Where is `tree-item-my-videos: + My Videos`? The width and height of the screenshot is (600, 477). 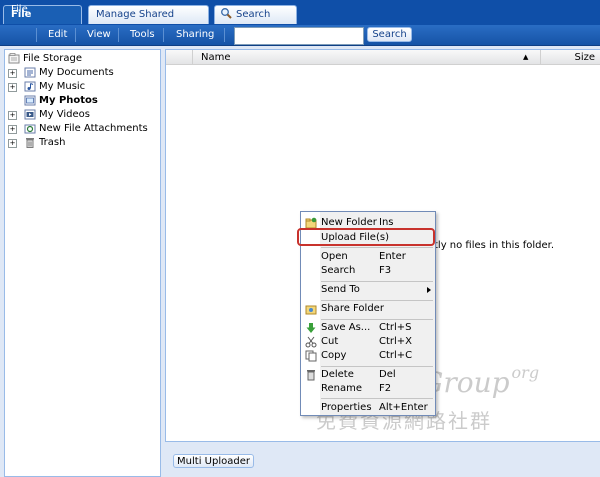 tree-item-my-videos: + My Videos is located at coordinates (83, 115).